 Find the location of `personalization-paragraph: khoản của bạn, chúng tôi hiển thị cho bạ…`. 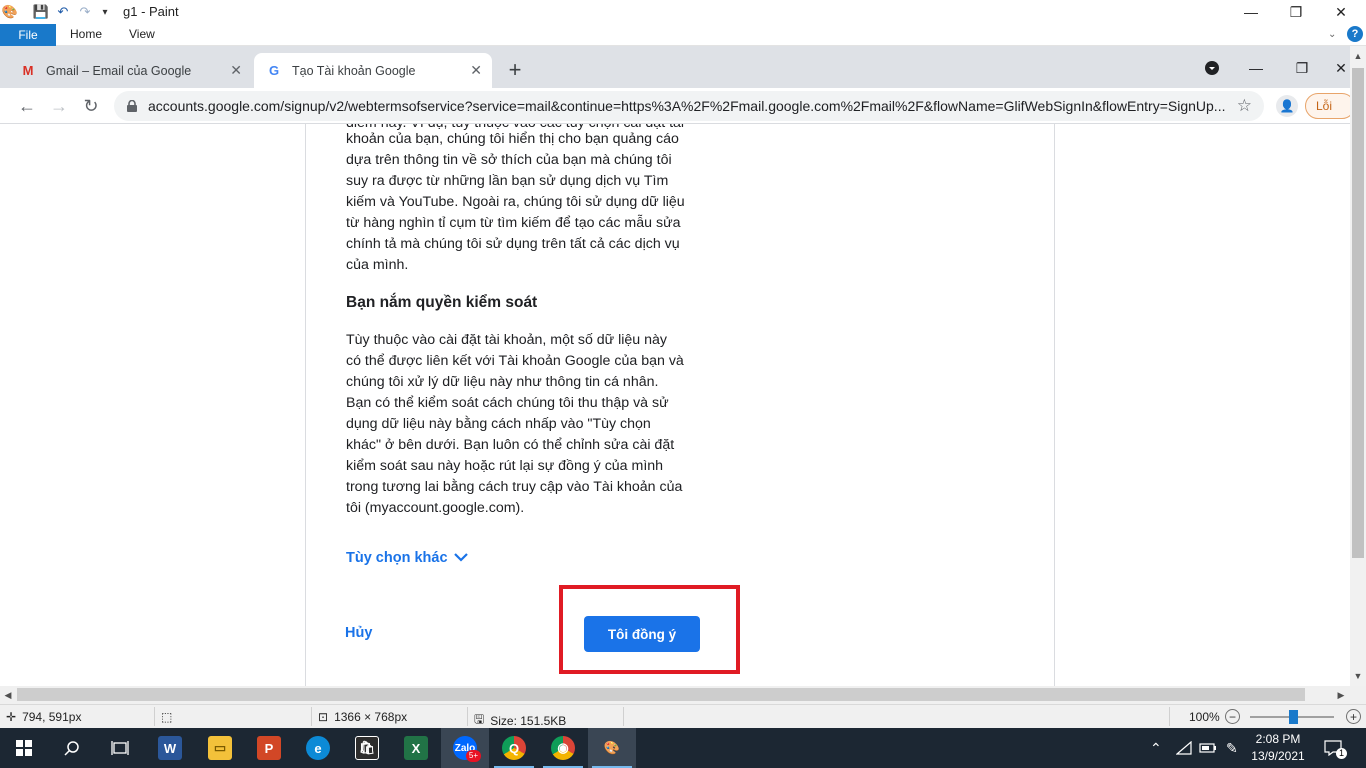

personalization-paragraph: khoản của bạn, chúng tôi hiển thị cho bạ… is located at coordinates (526, 202).